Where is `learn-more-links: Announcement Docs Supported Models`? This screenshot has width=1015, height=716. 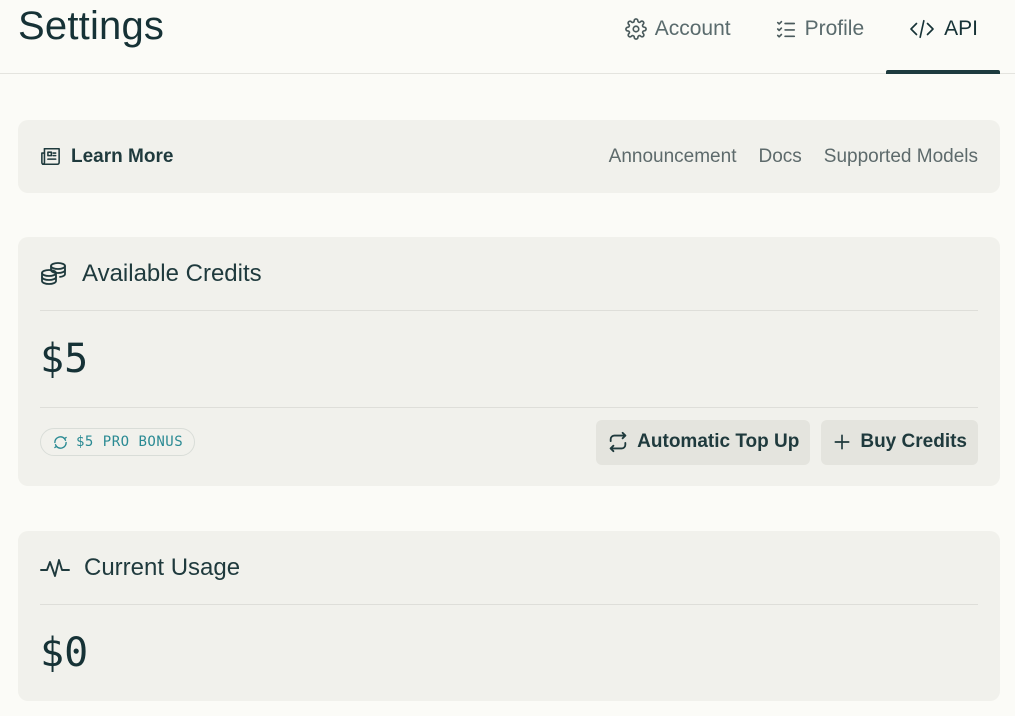 learn-more-links: Announcement Docs Supported Models is located at coordinates (793, 157).